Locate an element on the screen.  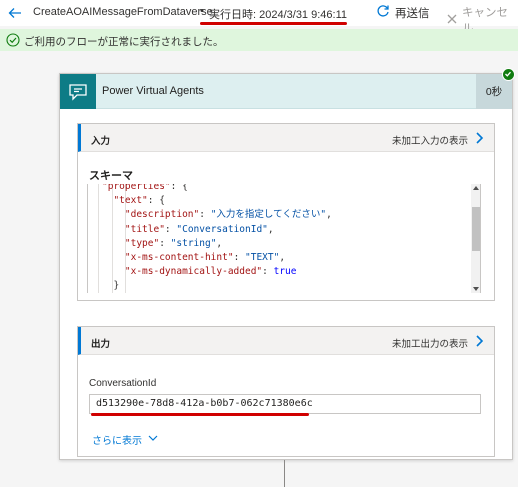
code-token: "string" is located at coordinates (193, 243).